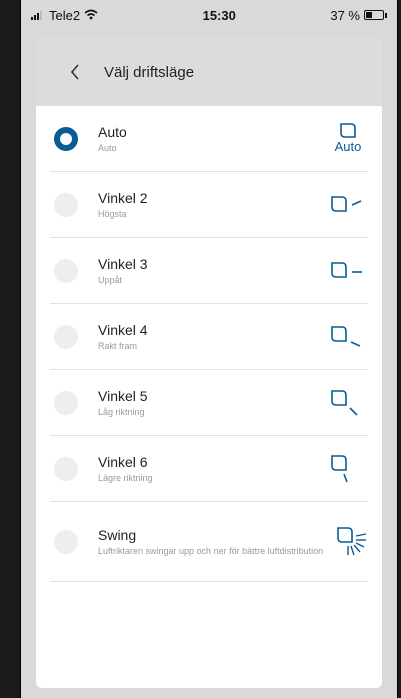 This screenshot has height=698, width=401. I want to click on swing-icon, so click(354, 542).